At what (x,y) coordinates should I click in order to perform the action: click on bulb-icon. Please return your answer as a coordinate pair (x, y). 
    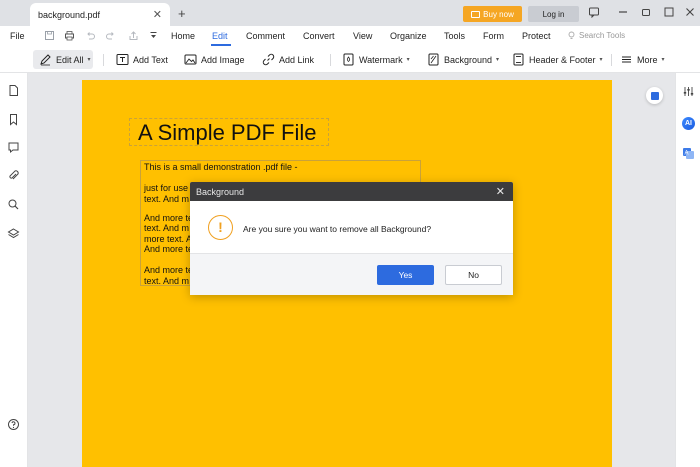
    Looking at the image, I should click on (571, 35).